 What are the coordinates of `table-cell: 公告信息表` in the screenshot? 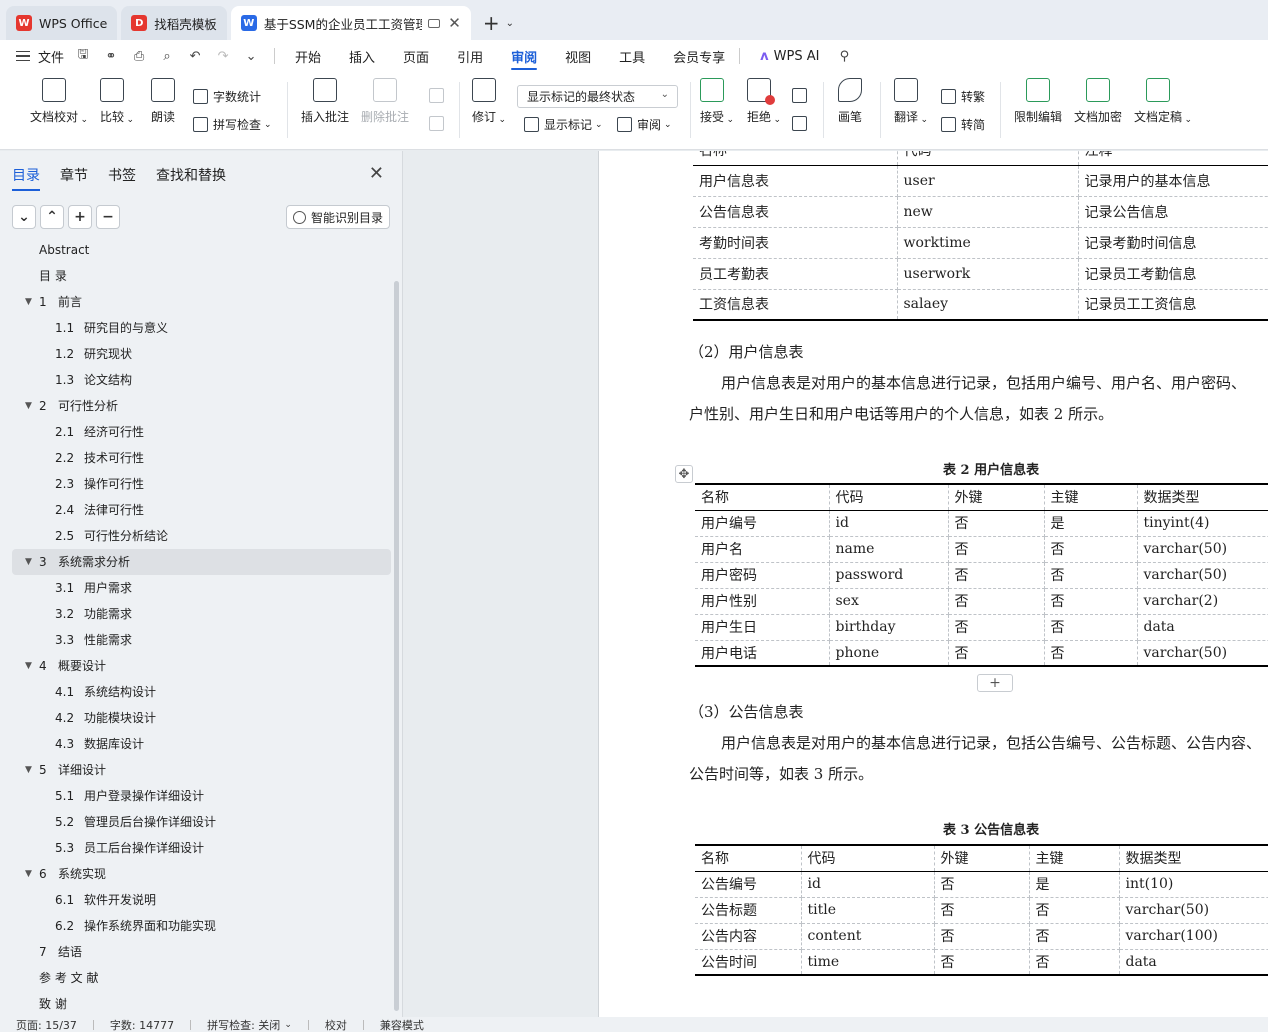 It's located at (795, 212).